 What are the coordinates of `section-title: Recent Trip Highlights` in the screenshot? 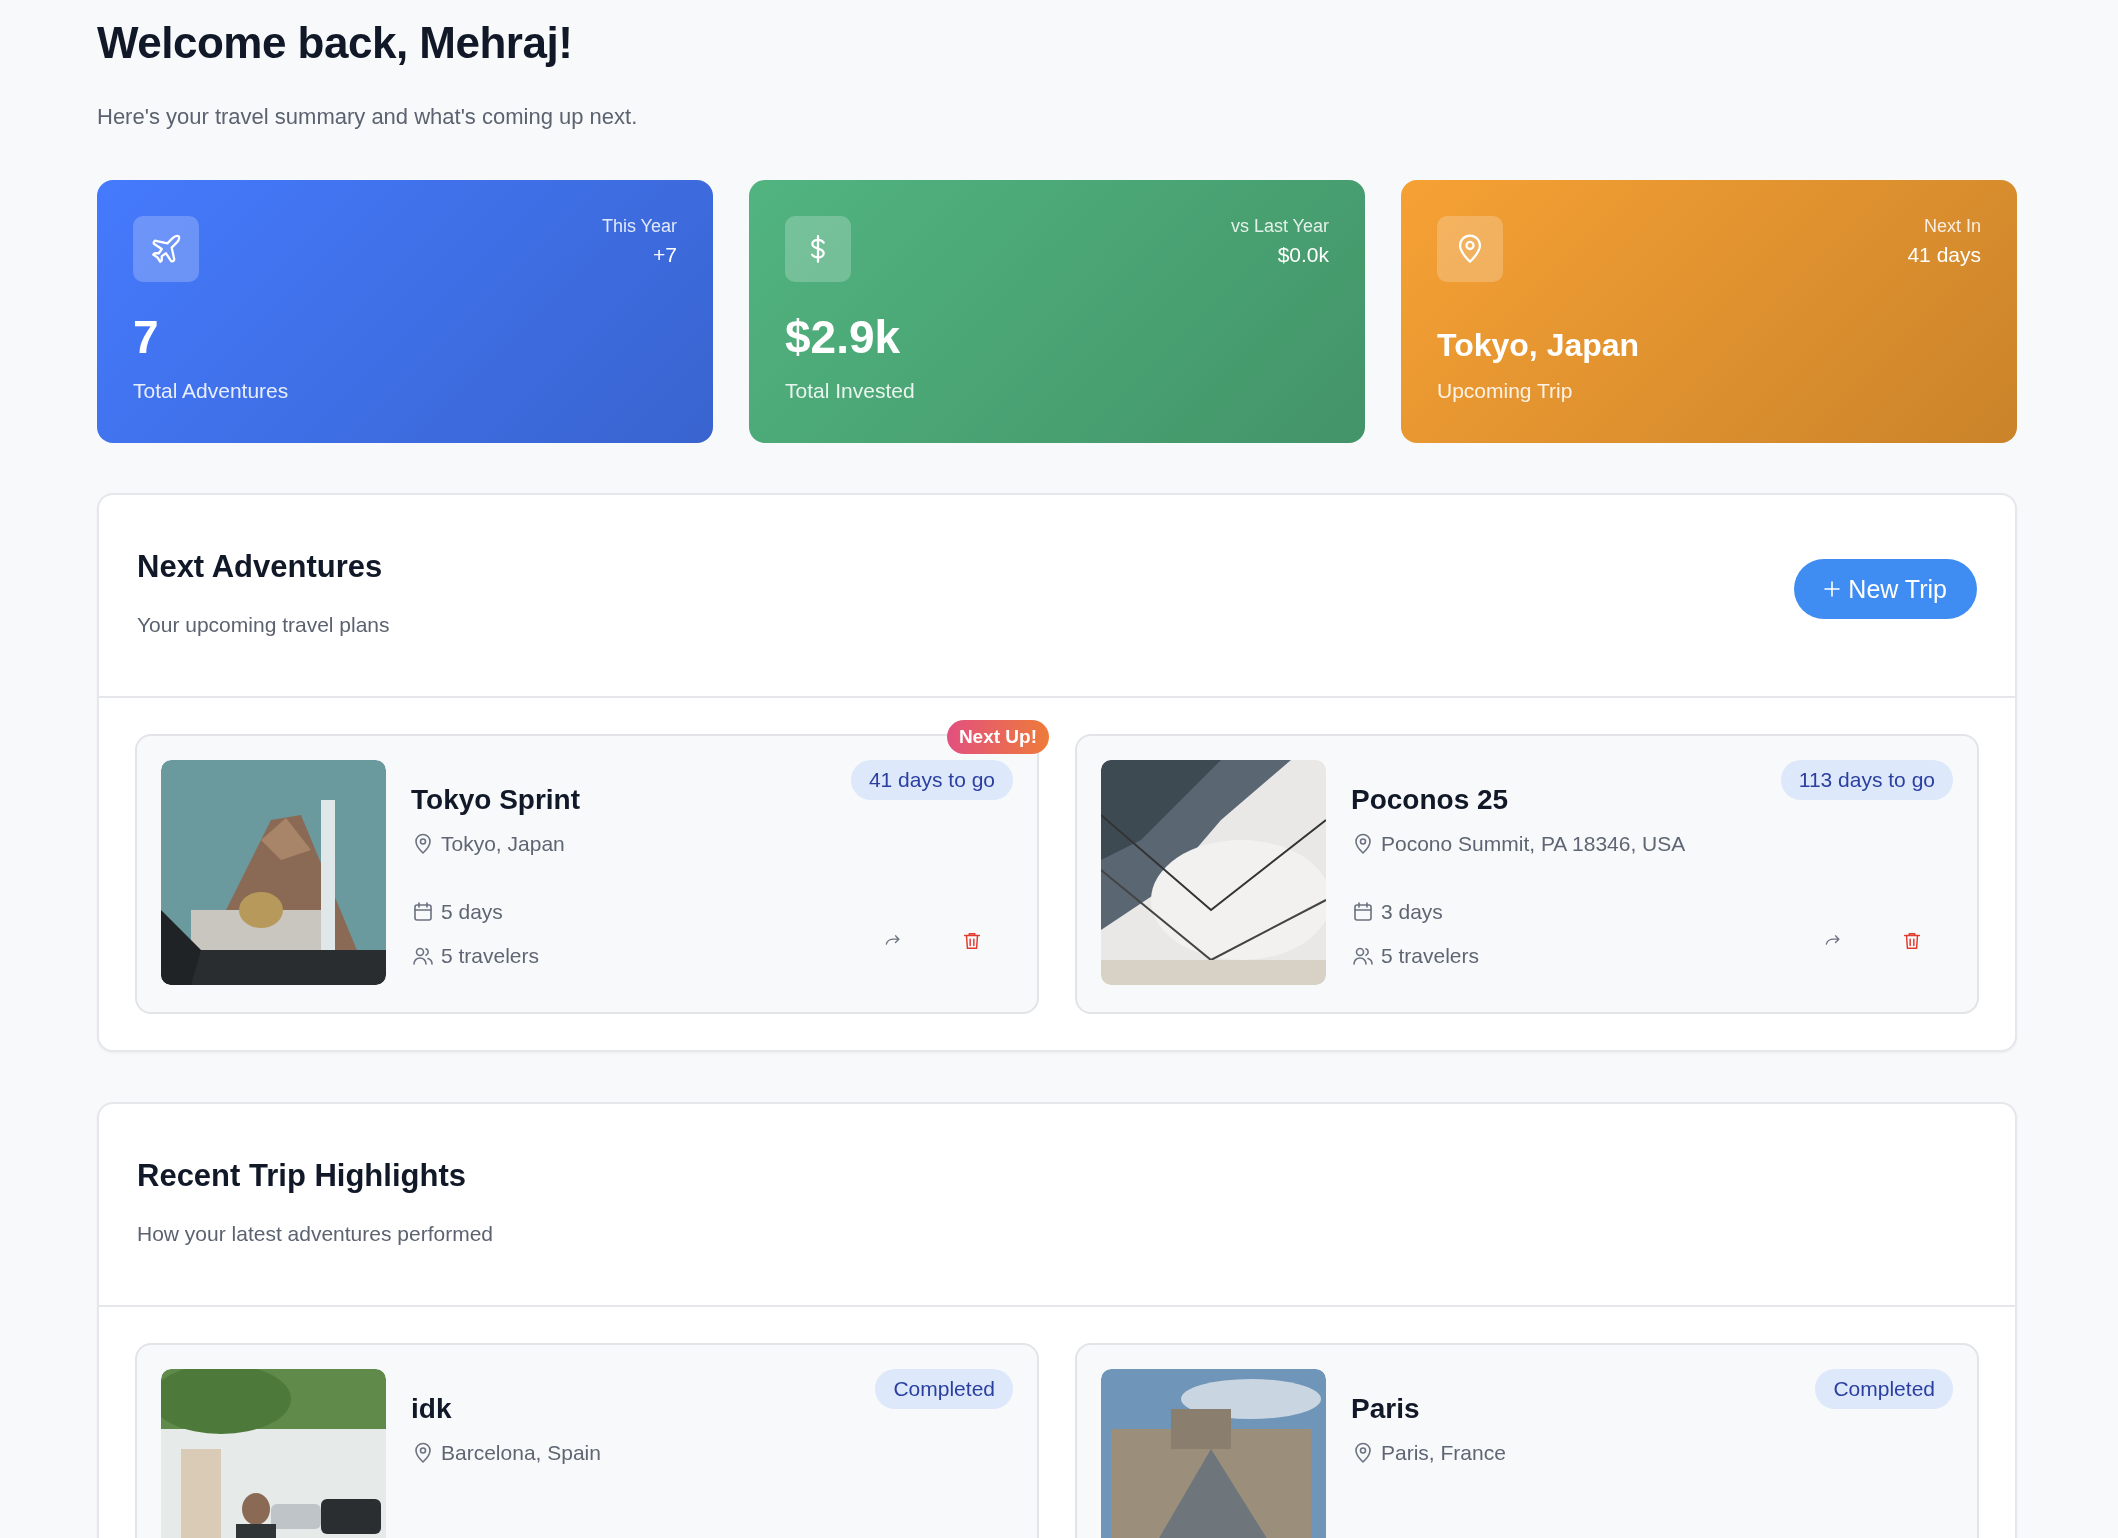 It's located at (302, 1176).